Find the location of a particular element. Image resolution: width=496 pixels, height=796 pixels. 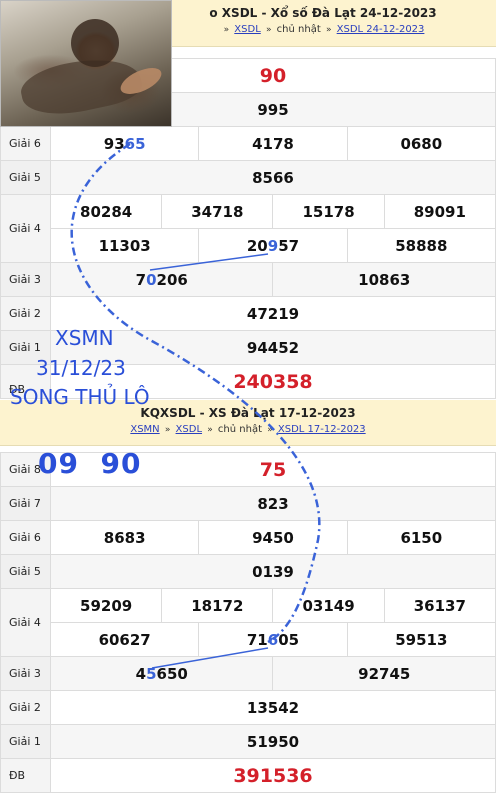

prize-g3-2: 92745 is located at coordinates (384, 673).